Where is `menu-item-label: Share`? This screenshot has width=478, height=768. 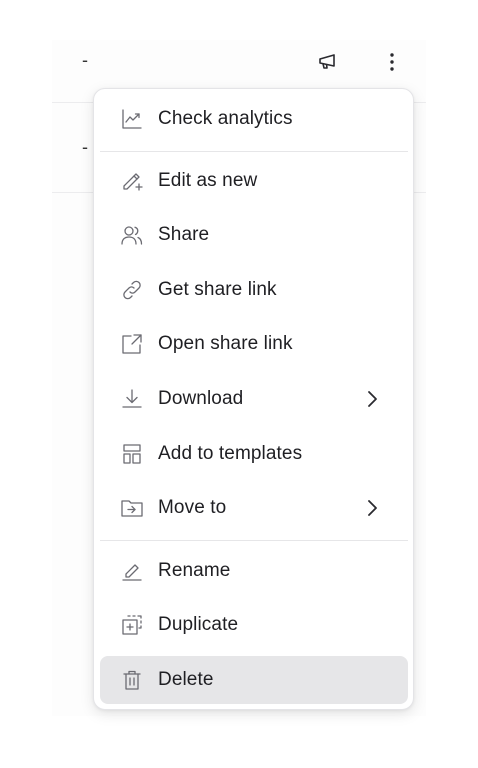 menu-item-label: Share is located at coordinates (184, 234).